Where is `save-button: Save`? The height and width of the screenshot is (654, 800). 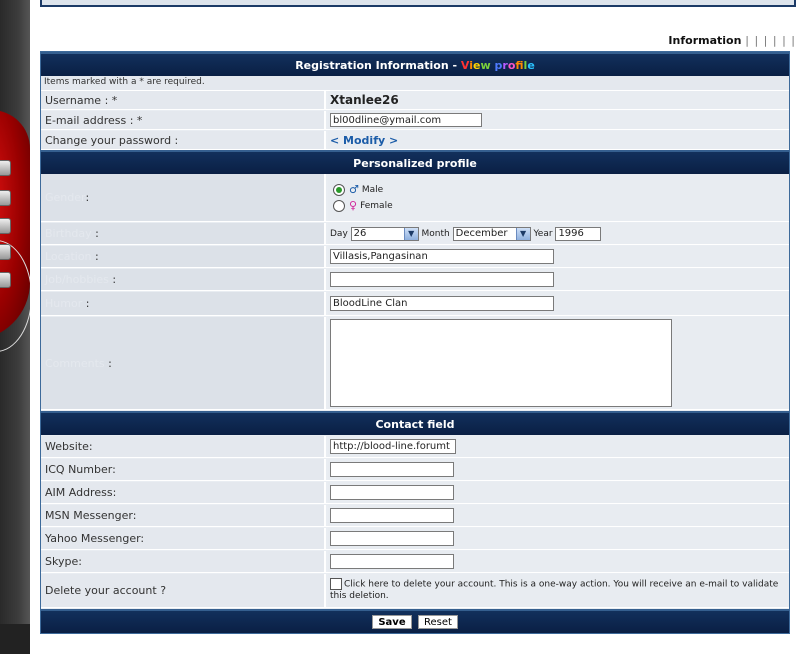
save-button: Save is located at coordinates (392, 622).